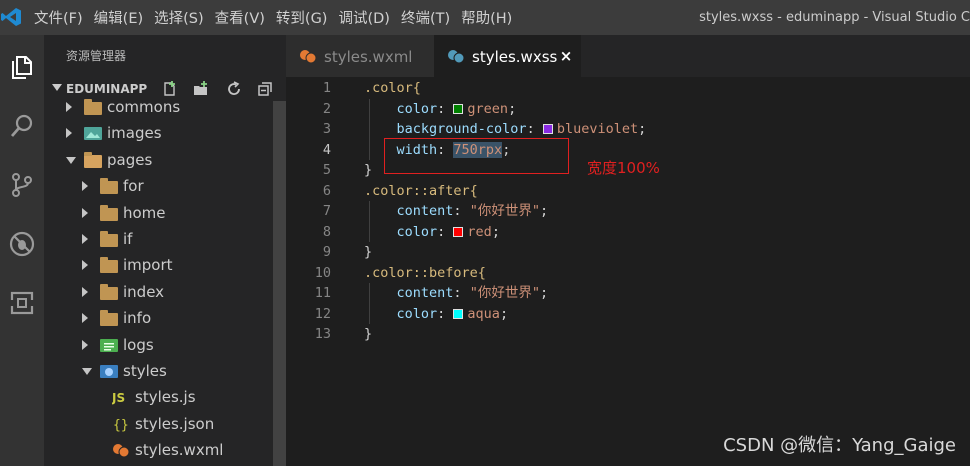 This screenshot has height=466, width=970. What do you see at coordinates (148, 265) in the screenshot?
I see `tree-item-label: import` at bounding box center [148, 265].